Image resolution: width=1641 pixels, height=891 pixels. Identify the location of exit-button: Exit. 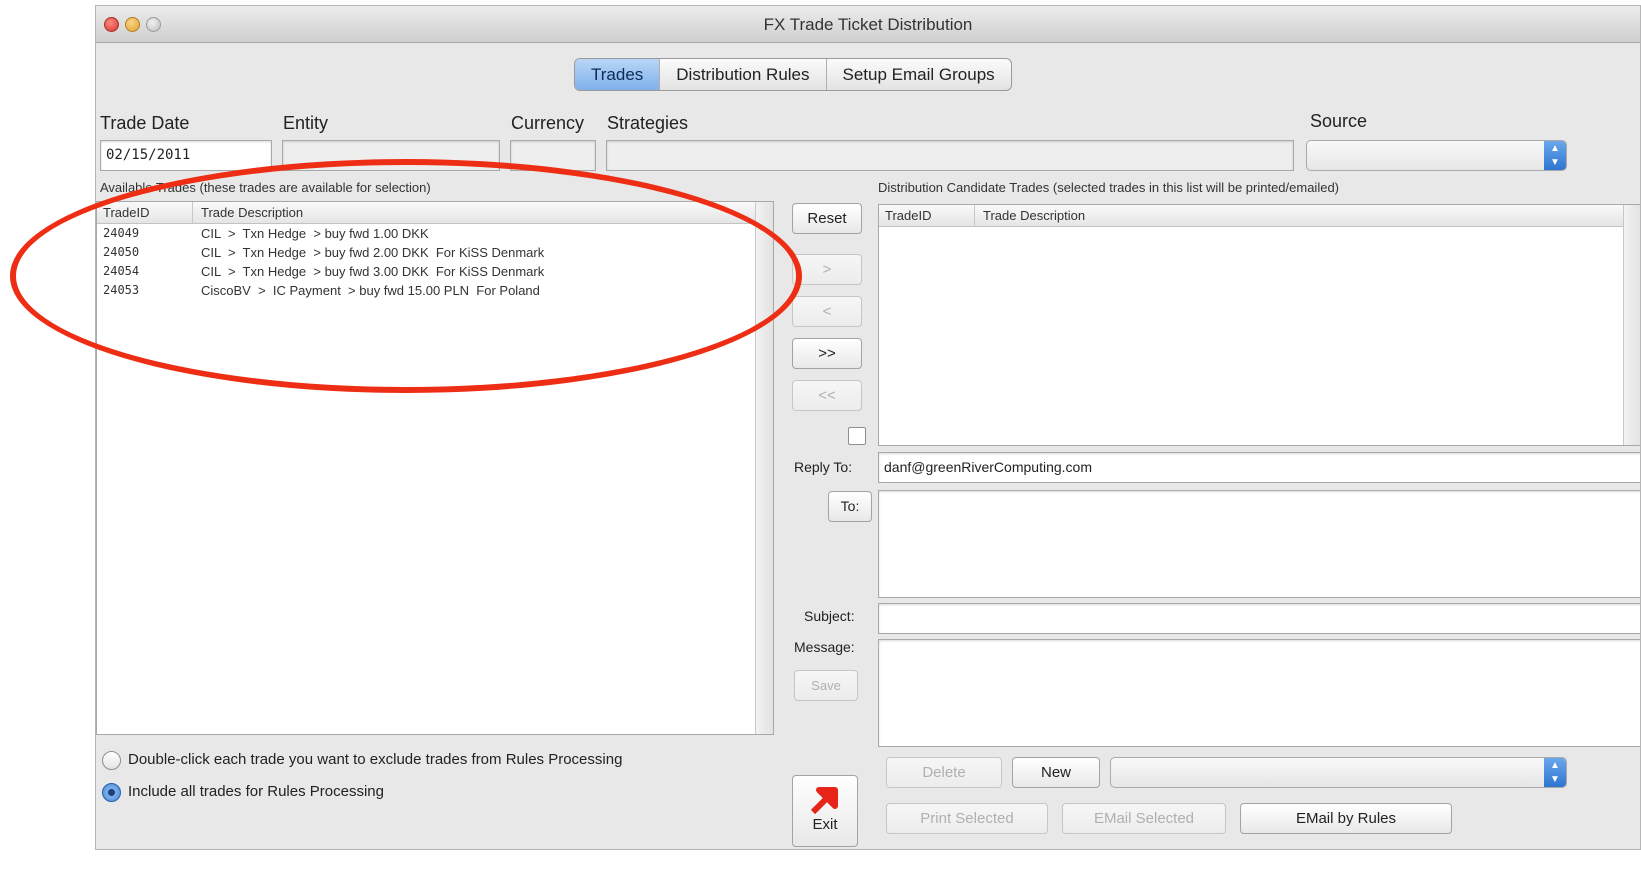
(825, 811).